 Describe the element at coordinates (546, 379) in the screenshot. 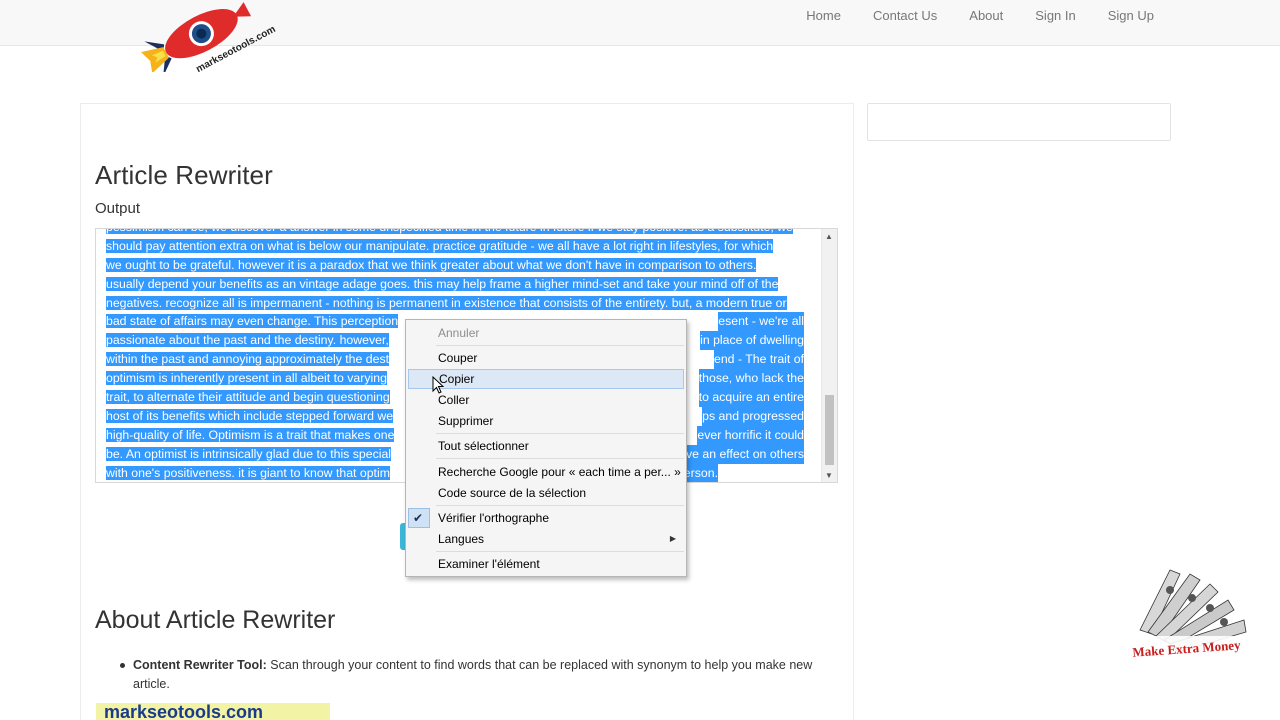

I see `menu-item-copy: Copier` at that location.